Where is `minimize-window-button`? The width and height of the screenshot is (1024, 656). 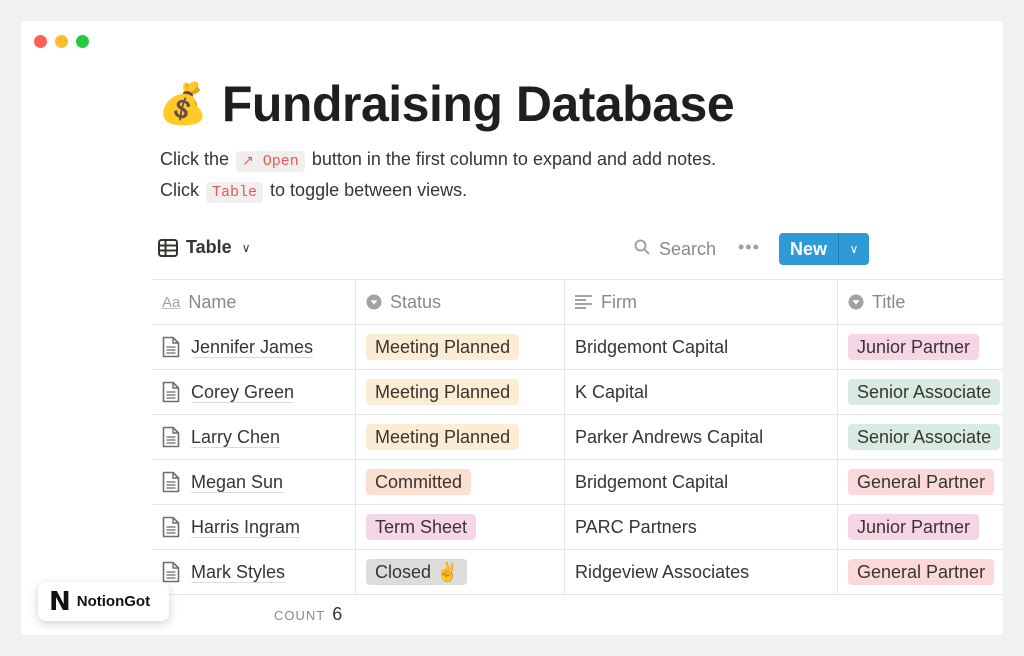 minimize-window-button is located at coordinates (61, 41).